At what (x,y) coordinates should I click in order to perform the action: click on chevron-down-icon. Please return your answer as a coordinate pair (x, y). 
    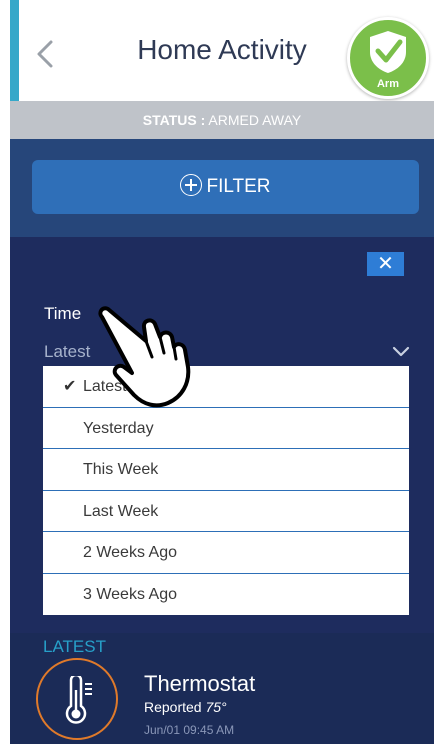
    Looking at the image, I should click on (401, 352).